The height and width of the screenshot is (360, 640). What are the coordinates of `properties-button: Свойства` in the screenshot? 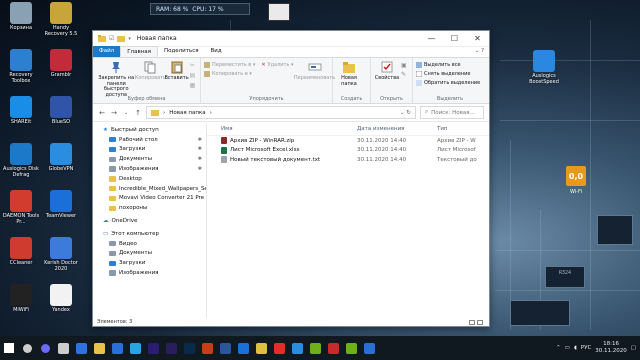 It's located at (387, 71).